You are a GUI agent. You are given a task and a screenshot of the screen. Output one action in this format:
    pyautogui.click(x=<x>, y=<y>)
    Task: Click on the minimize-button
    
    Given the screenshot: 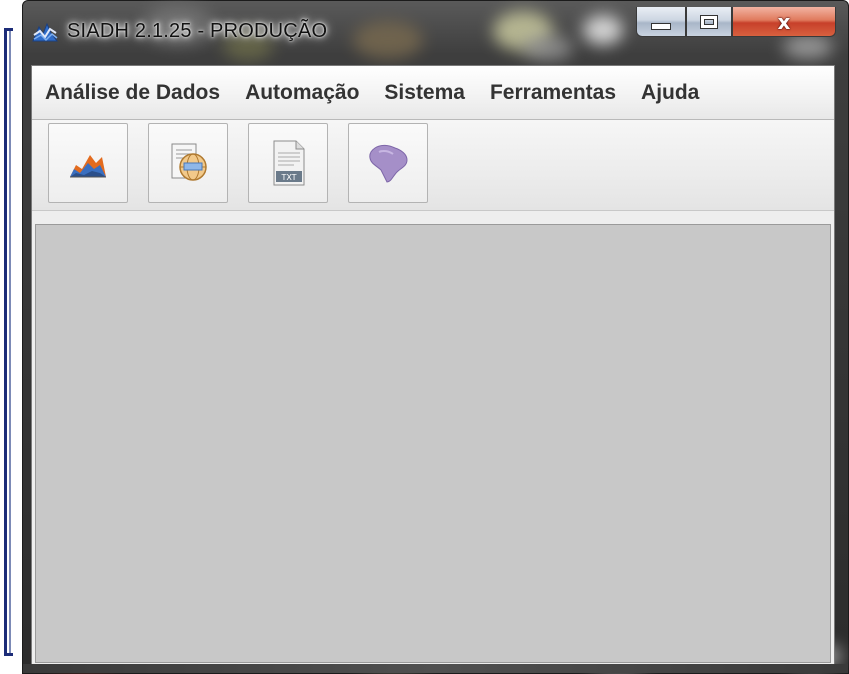 What is the action you would take?
    pyautogui.click(x=661, y=22)
    